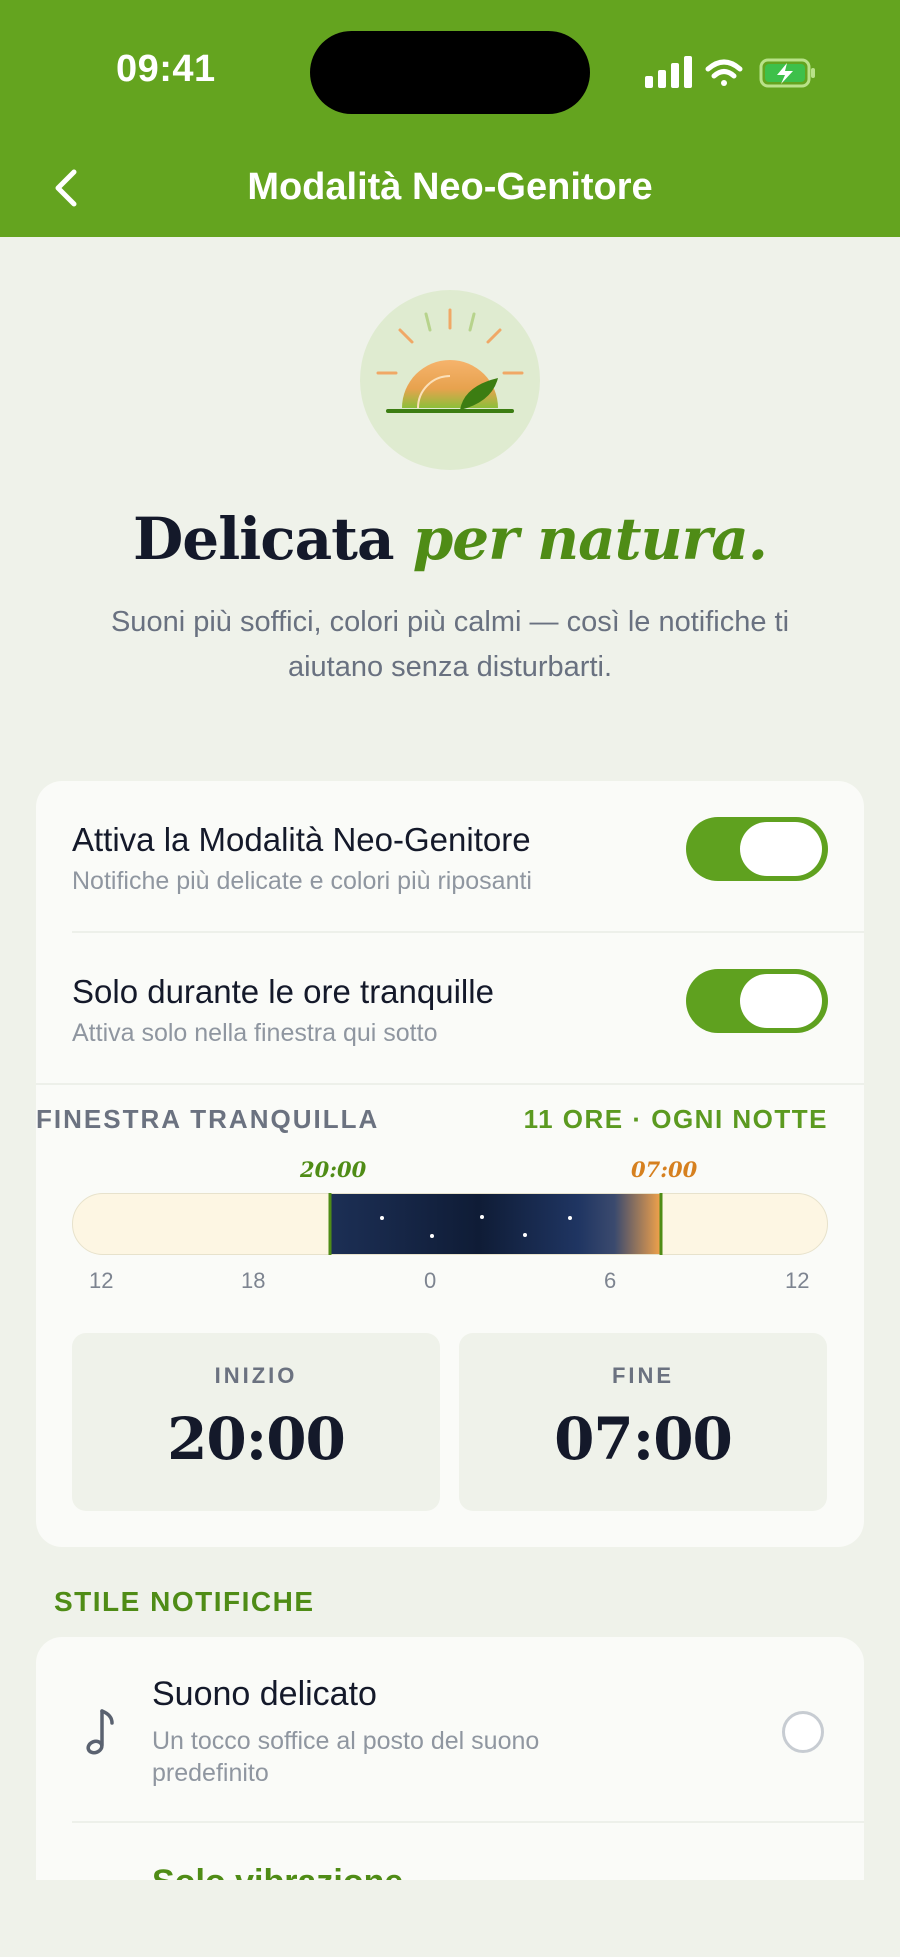 This screenshot has width=900, height=1957. Describe the element at coordinates (643, 1375) in the screenshot. I see `end-time-label: FINE` at that location.